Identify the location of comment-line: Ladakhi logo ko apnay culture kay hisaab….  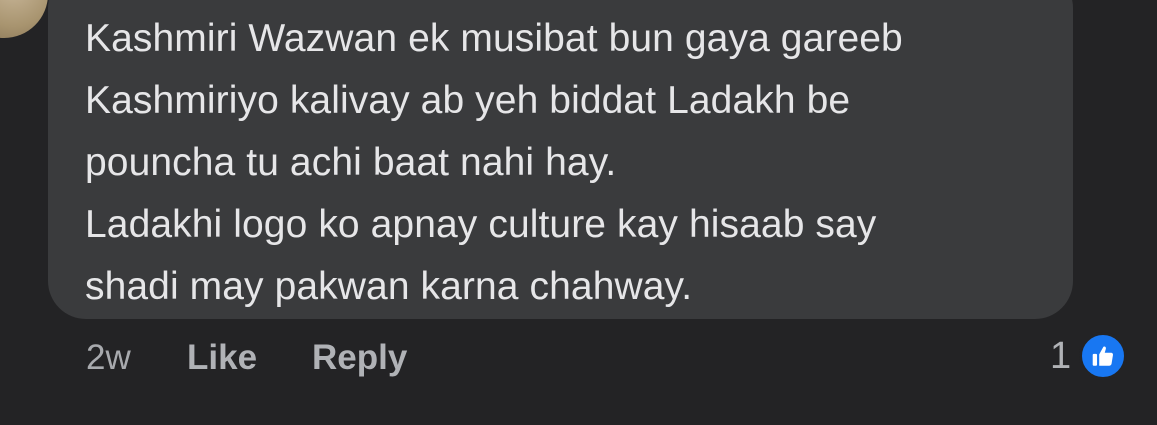
(481, 224).